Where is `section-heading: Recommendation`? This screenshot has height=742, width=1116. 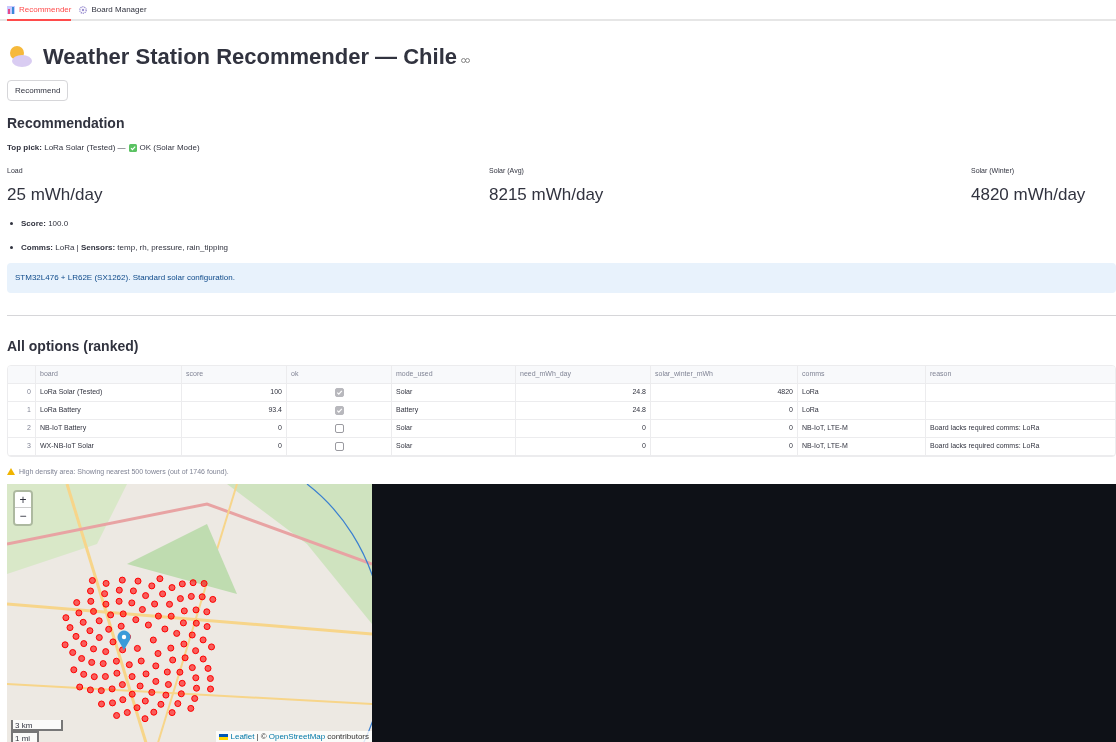
section-heading: Recommendation is located at coordinates (66, 123).